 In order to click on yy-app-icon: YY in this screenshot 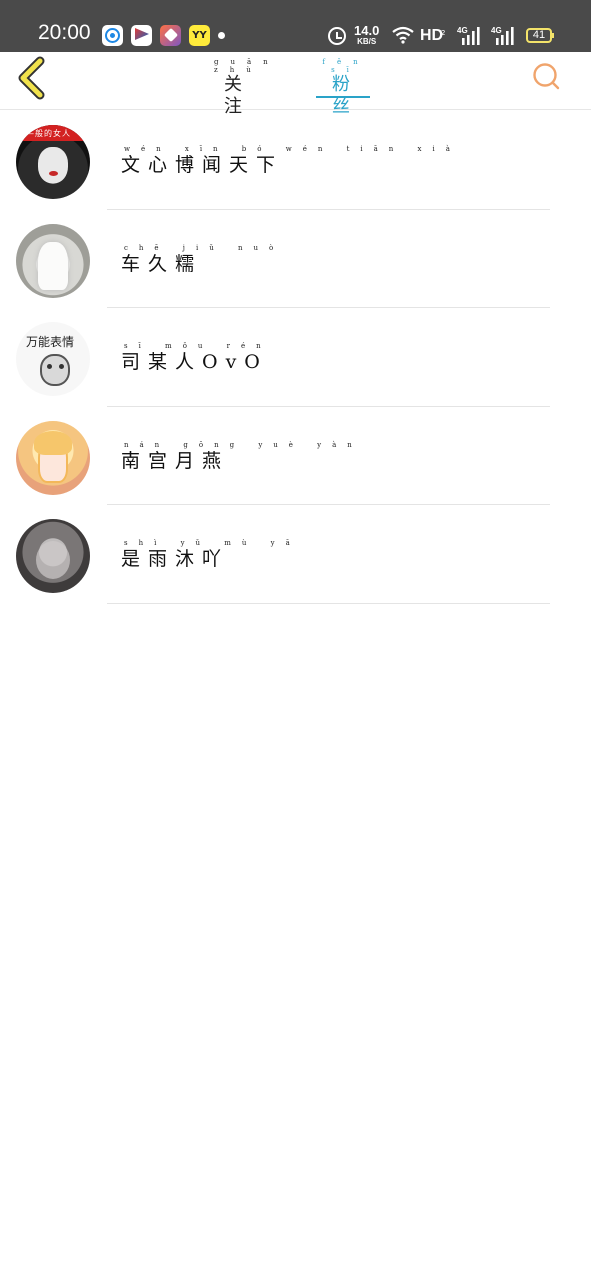, I will do `click(199, 35)`.